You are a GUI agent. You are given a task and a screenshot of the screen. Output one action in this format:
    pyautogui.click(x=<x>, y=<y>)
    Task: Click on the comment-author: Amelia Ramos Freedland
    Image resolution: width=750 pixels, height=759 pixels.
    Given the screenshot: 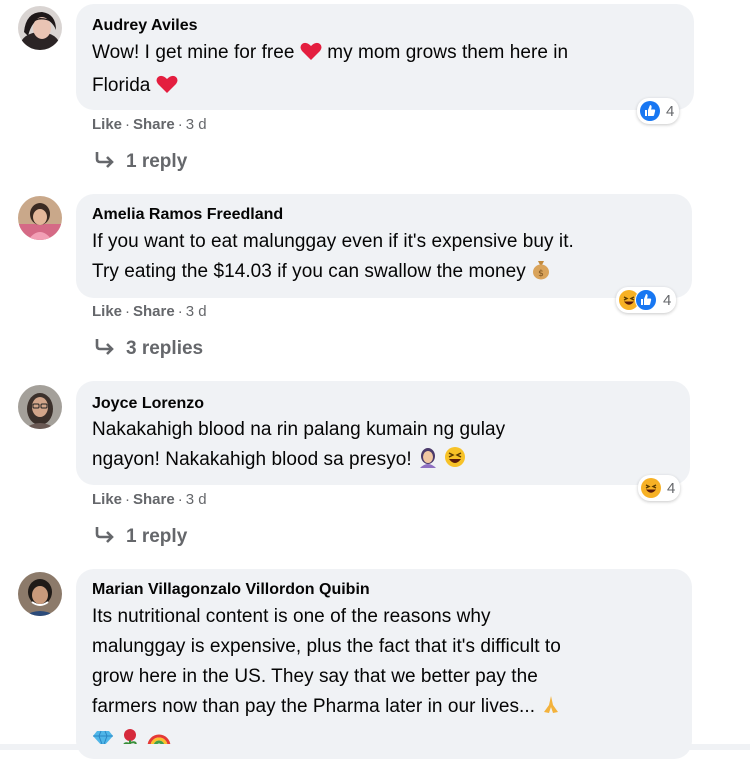 What is the action you would take?
    pyautogui.click(x=385, y=215)
    